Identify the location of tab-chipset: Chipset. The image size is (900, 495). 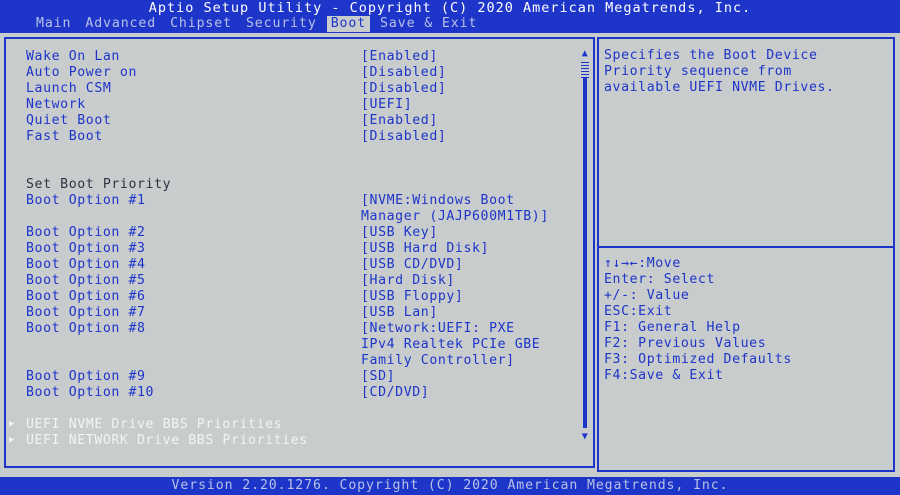
(201, 24).